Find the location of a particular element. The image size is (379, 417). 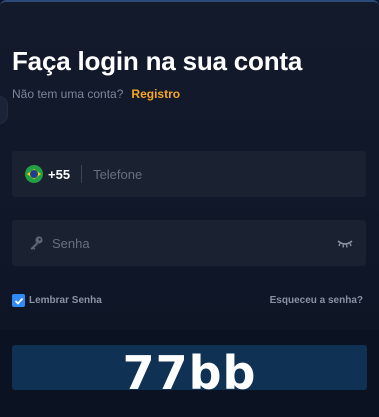

phone-input-placeholder: Telefone is located at coordinates (117, 174).